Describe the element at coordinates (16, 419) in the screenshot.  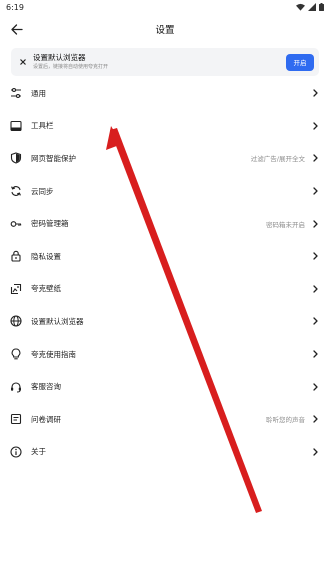
I see `survey-icon` at that location.